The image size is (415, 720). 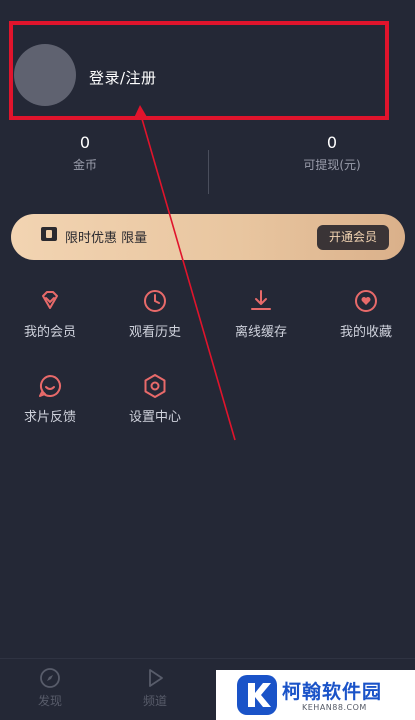 What do you see at coordinates (155, 301) in the screenshot?
I see `clock-icon` at bounding box center [155, 301].